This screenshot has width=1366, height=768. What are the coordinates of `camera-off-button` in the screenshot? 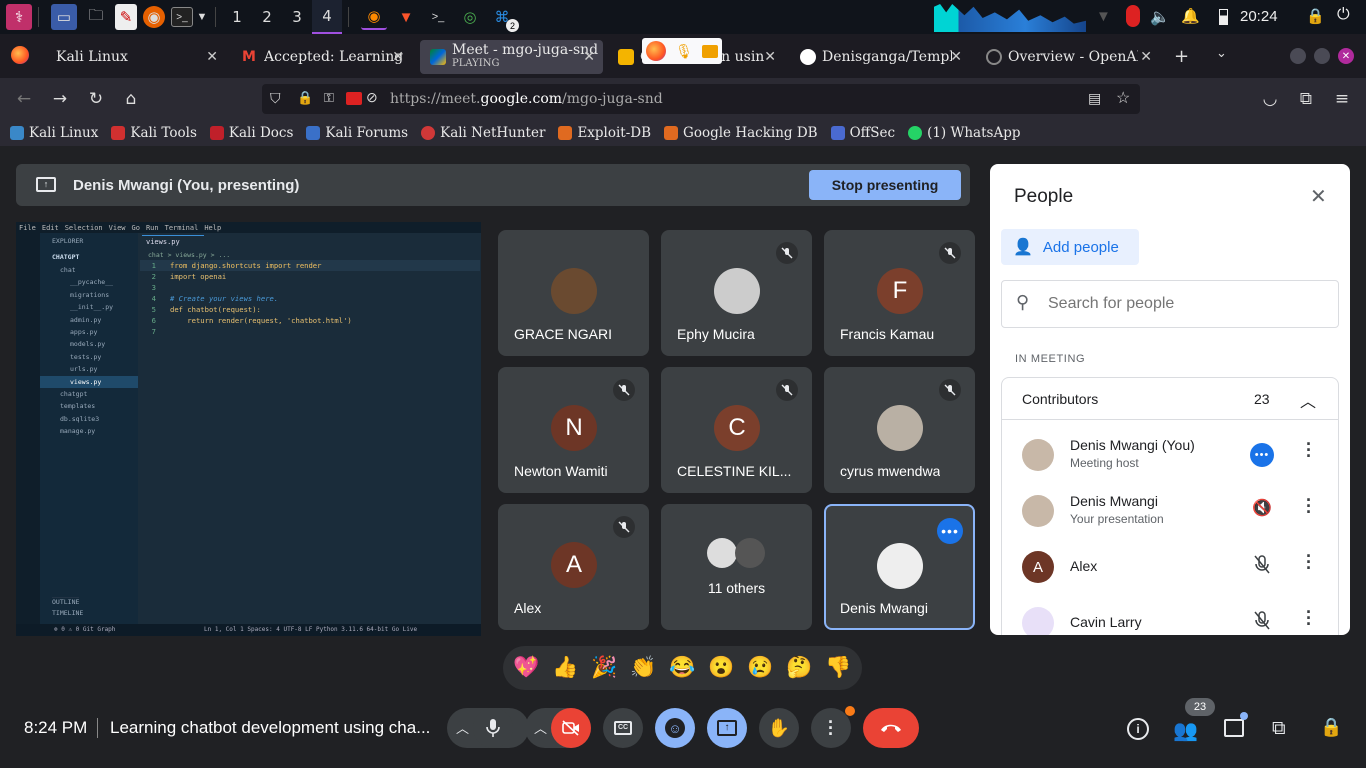 It's located at (571, 728).